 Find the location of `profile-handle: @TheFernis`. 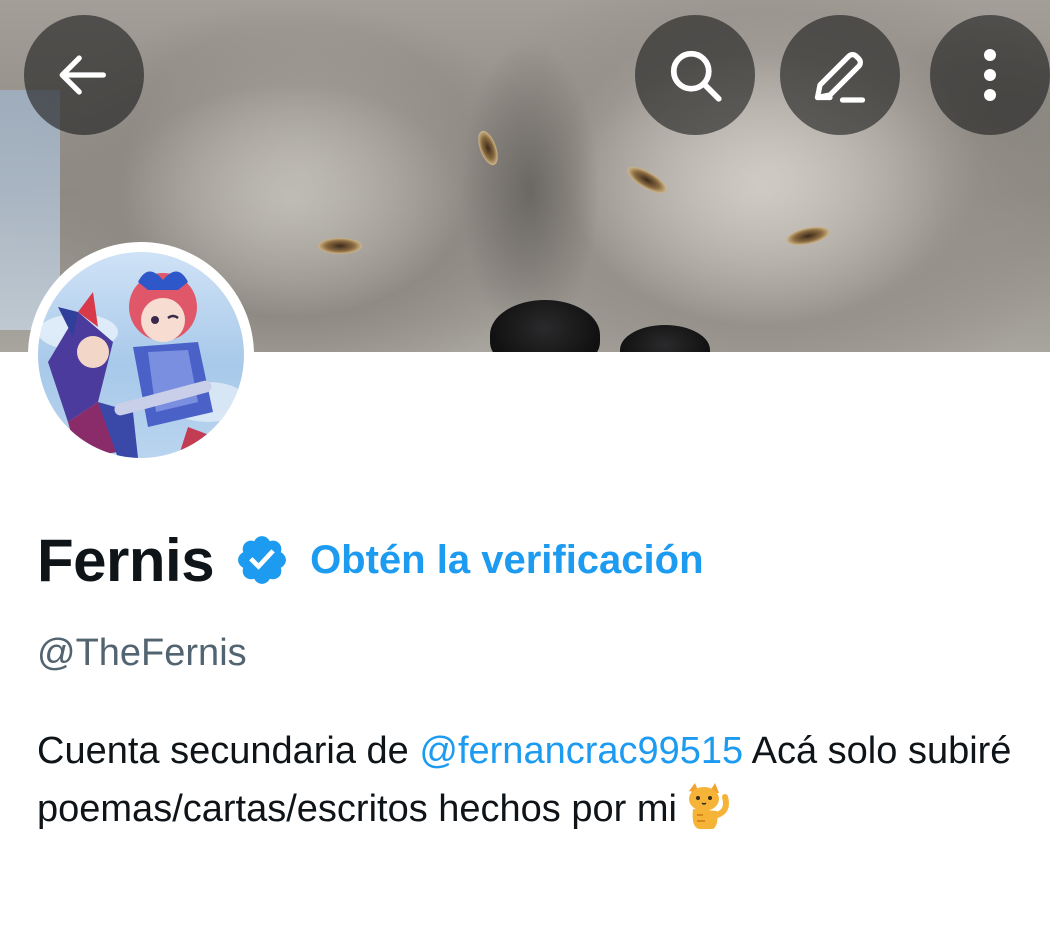

profile-handle: @TheFernis is located at coordinates (142, 653).